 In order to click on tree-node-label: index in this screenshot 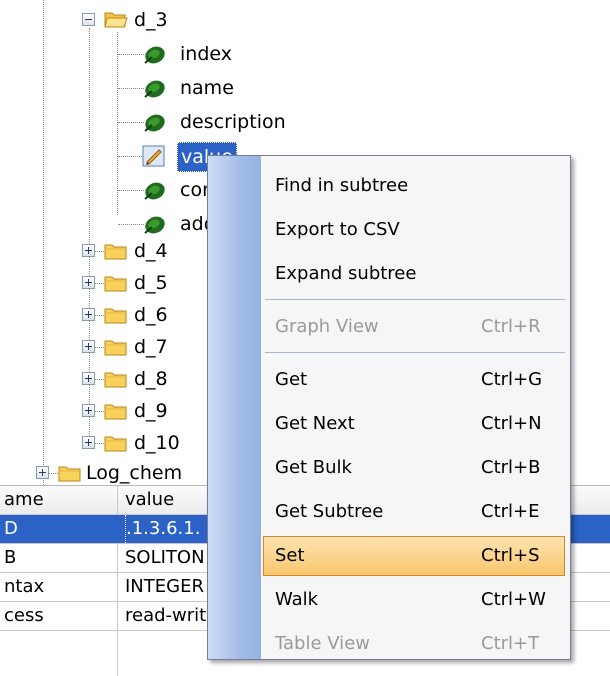, I will do `click(206, 54)`.